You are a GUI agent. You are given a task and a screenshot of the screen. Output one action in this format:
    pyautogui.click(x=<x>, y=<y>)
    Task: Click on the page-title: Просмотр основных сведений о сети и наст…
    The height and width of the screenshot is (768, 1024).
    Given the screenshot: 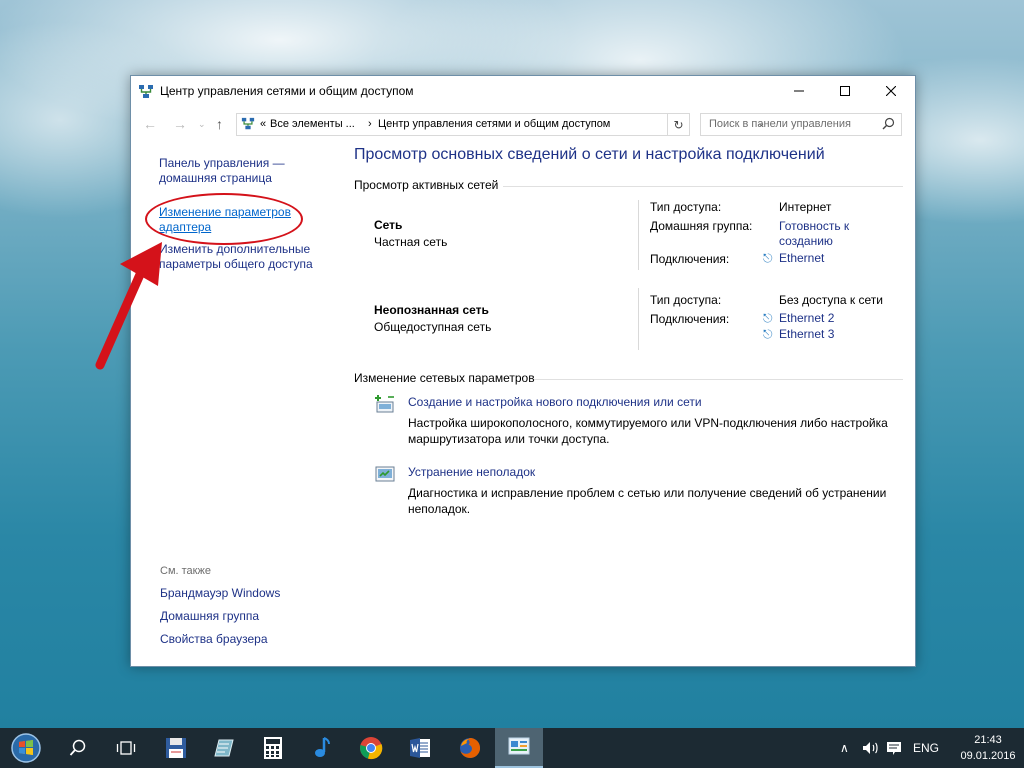 What is the action you would take?
    pyautogui.click(x=589, y=154)
    